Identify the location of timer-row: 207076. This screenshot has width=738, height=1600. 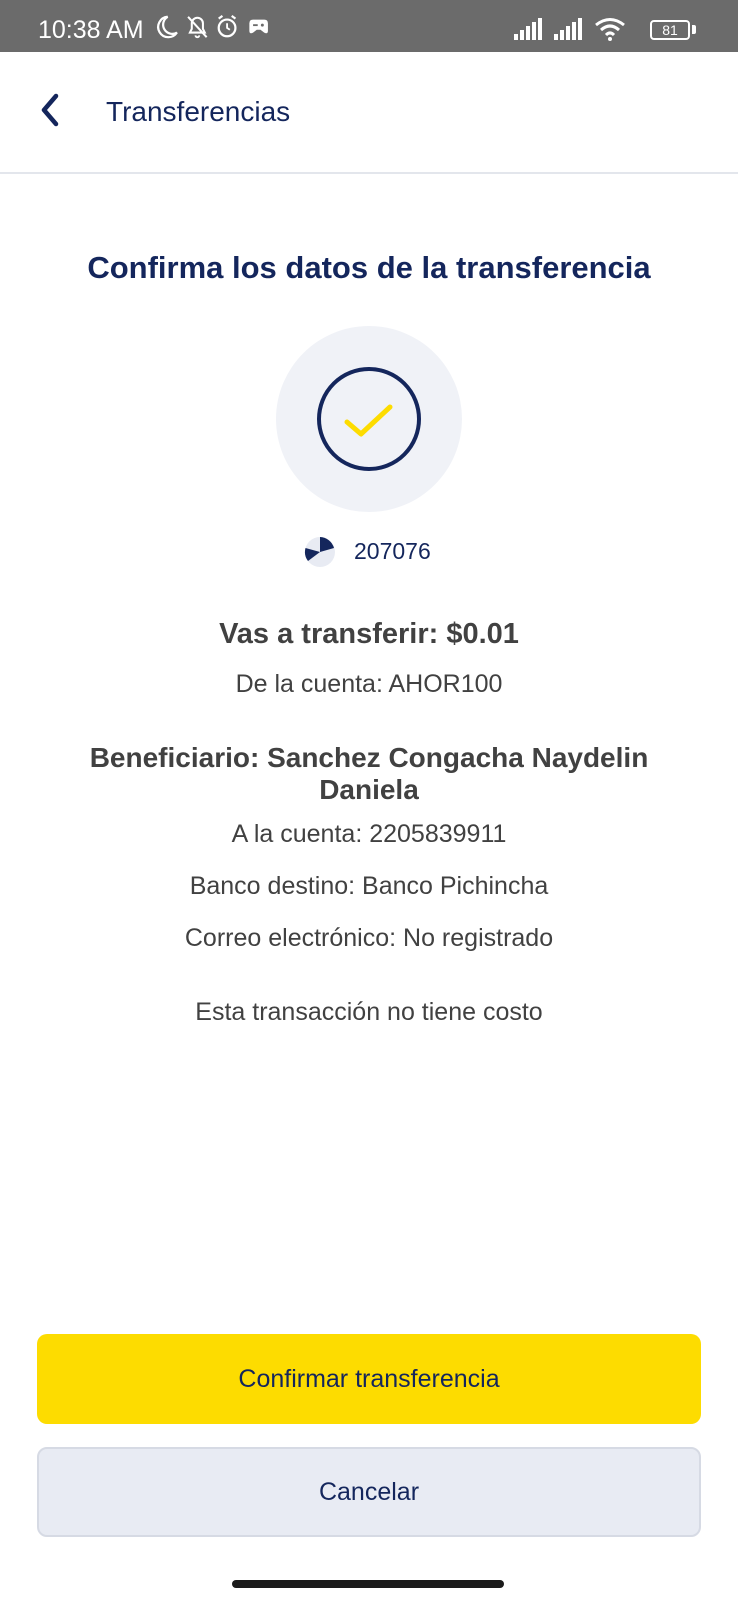
(369, 551).